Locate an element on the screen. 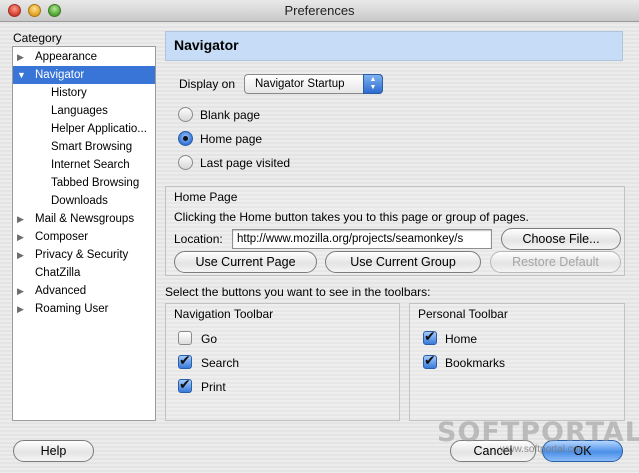 This screenshot has height=473, width=639. title-bar: Preferences is located at coordinates (319, 11).